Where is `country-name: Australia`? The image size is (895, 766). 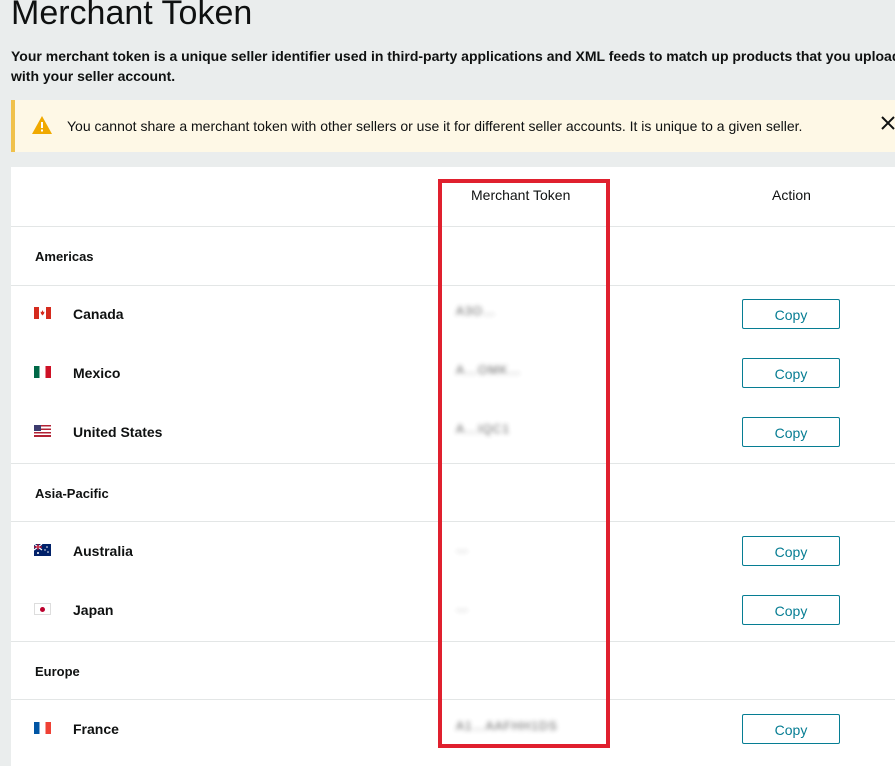
country-name: Australia is located at coordinates (103, 551).